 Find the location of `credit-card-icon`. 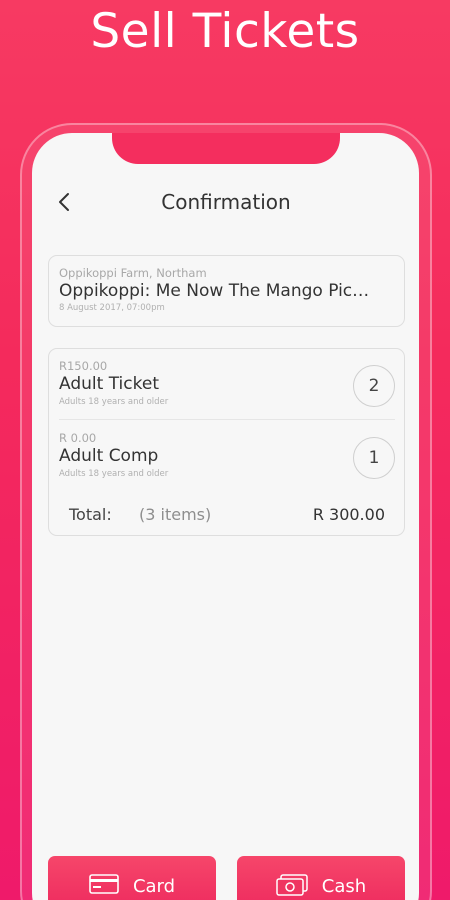

credit-card-icon is located at coordinates (104, 884).